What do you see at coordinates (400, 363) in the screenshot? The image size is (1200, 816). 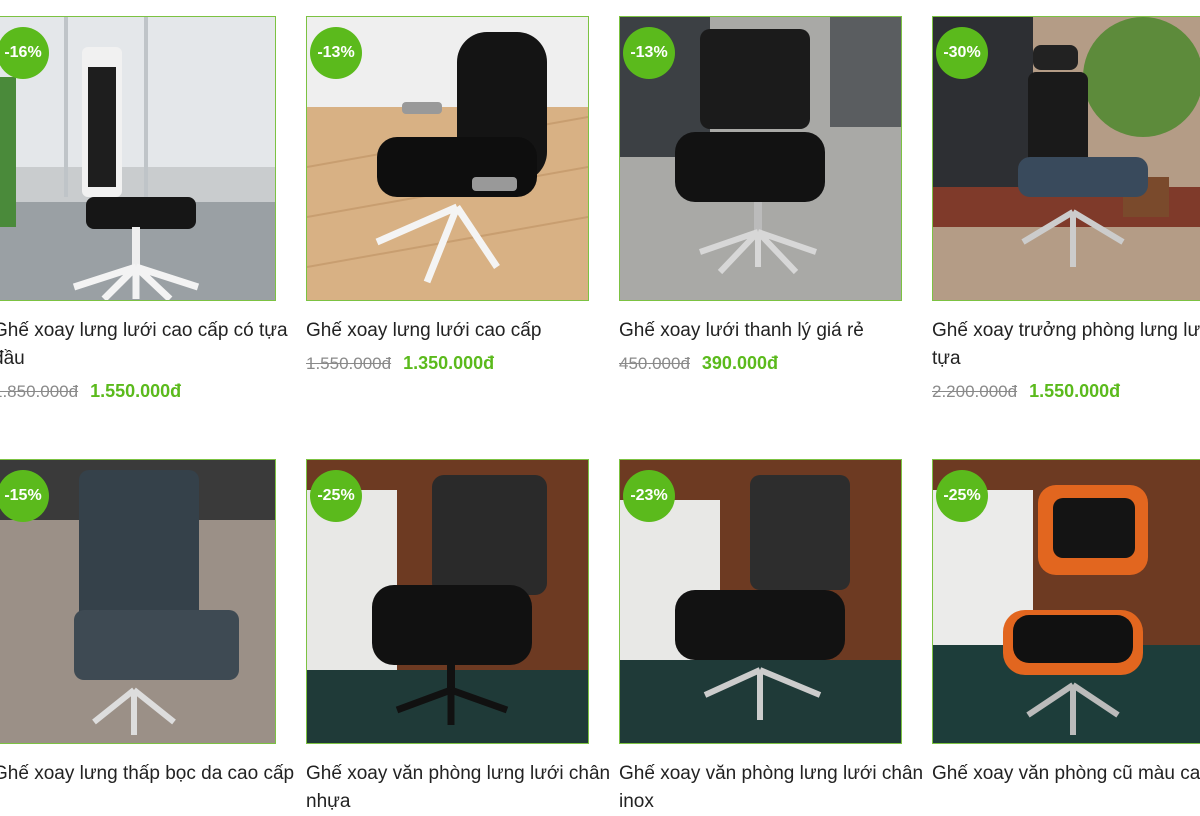 I see `product-price: 1.550.000đ 1.350.000đ` at bounding box center [400, 363].